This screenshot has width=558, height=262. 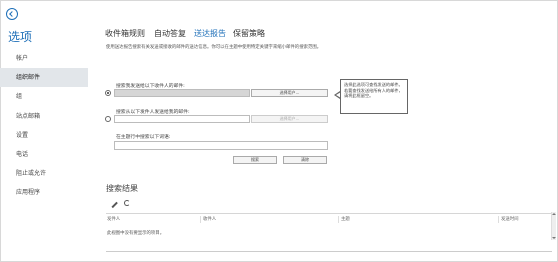 I want to click on tab-automatic-replies: 自动答复, so click(x=170, y=33).